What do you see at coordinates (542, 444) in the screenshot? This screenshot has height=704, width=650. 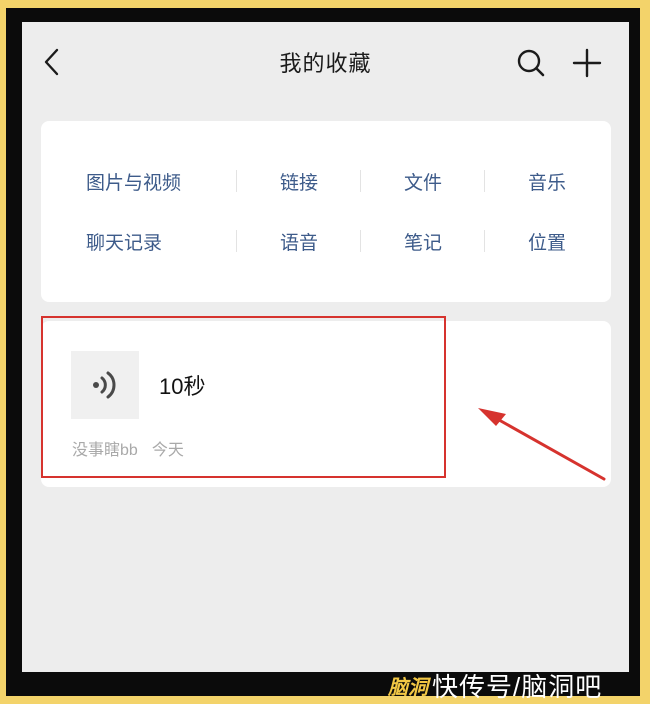 I see `annotation-arrow` at bounding box center [542, 444].